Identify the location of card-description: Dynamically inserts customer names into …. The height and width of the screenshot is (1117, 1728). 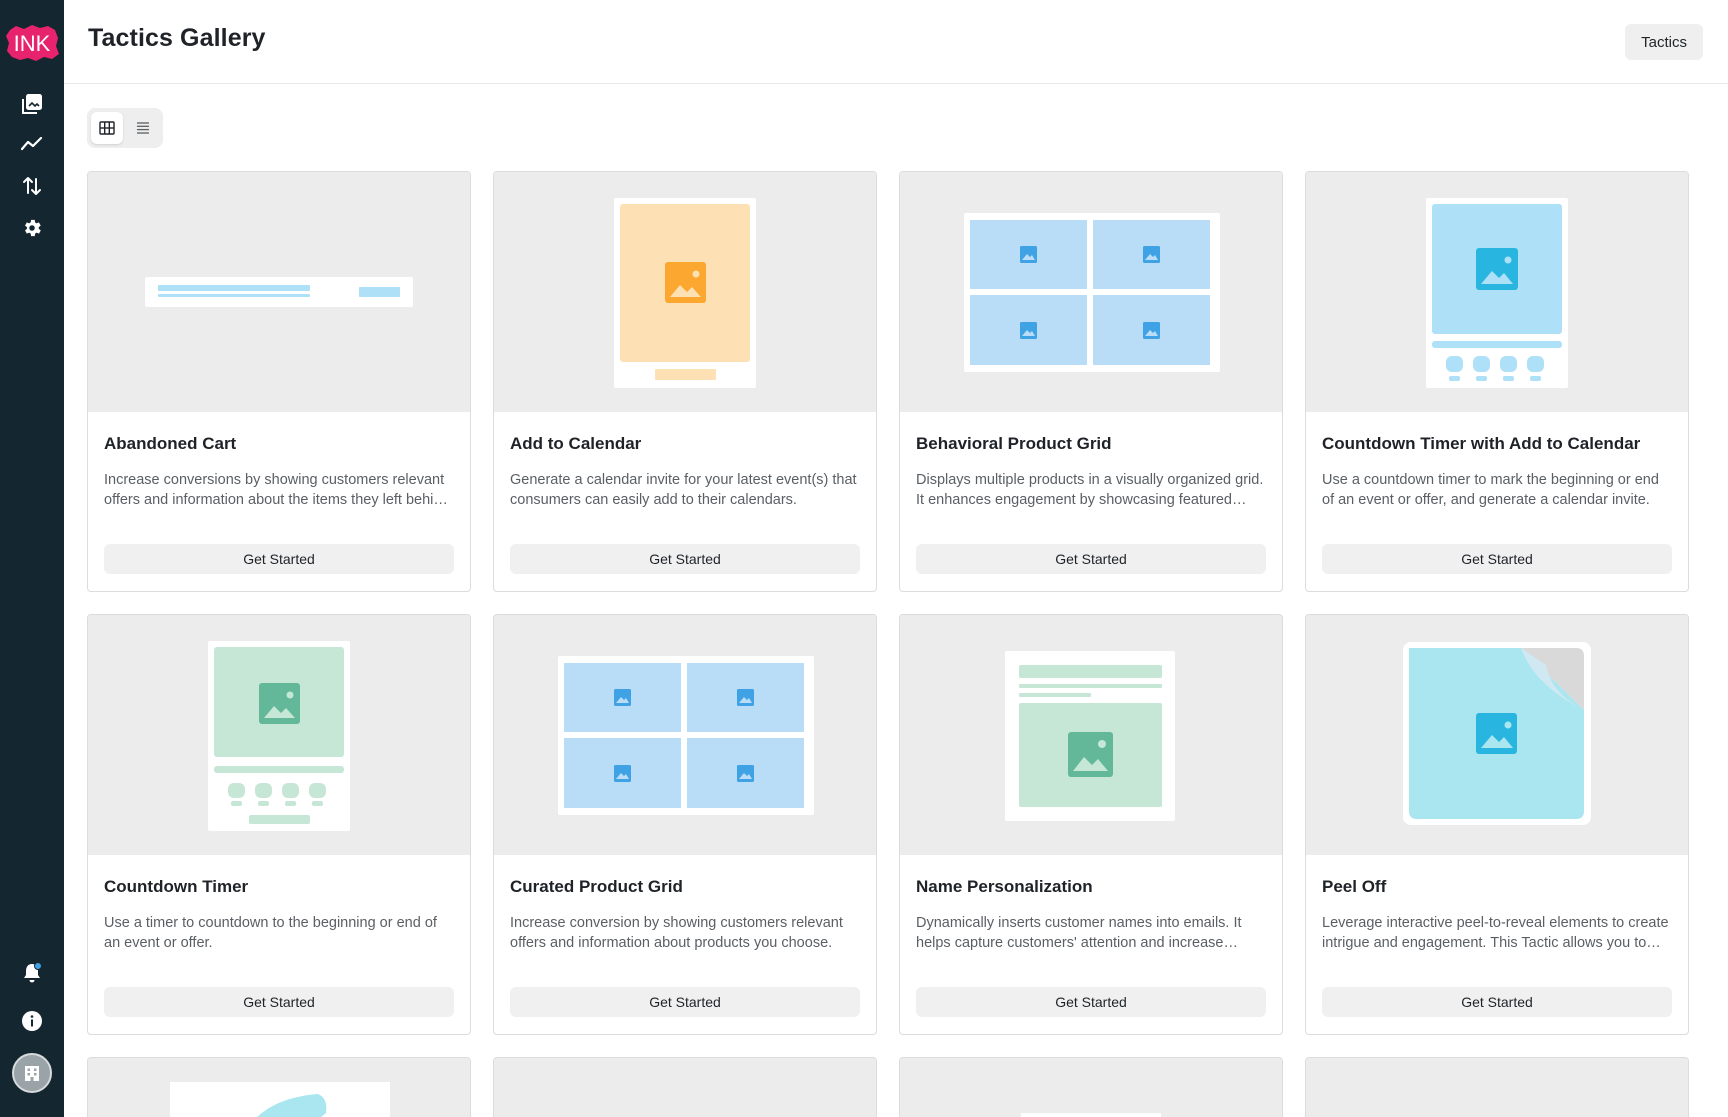
(1079, 933).